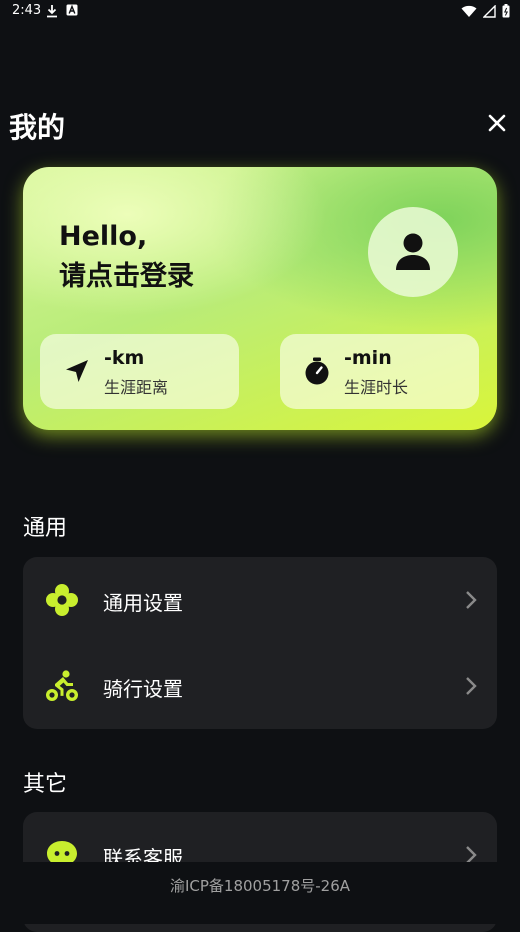  What do you see at coordinates (27, 10) in the screenshot?
I see `status-time: 2:43` at bounding box center [27, 10].